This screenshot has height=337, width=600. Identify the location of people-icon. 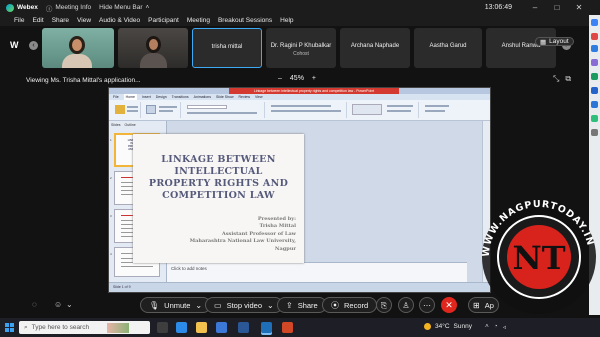
(594, 62).